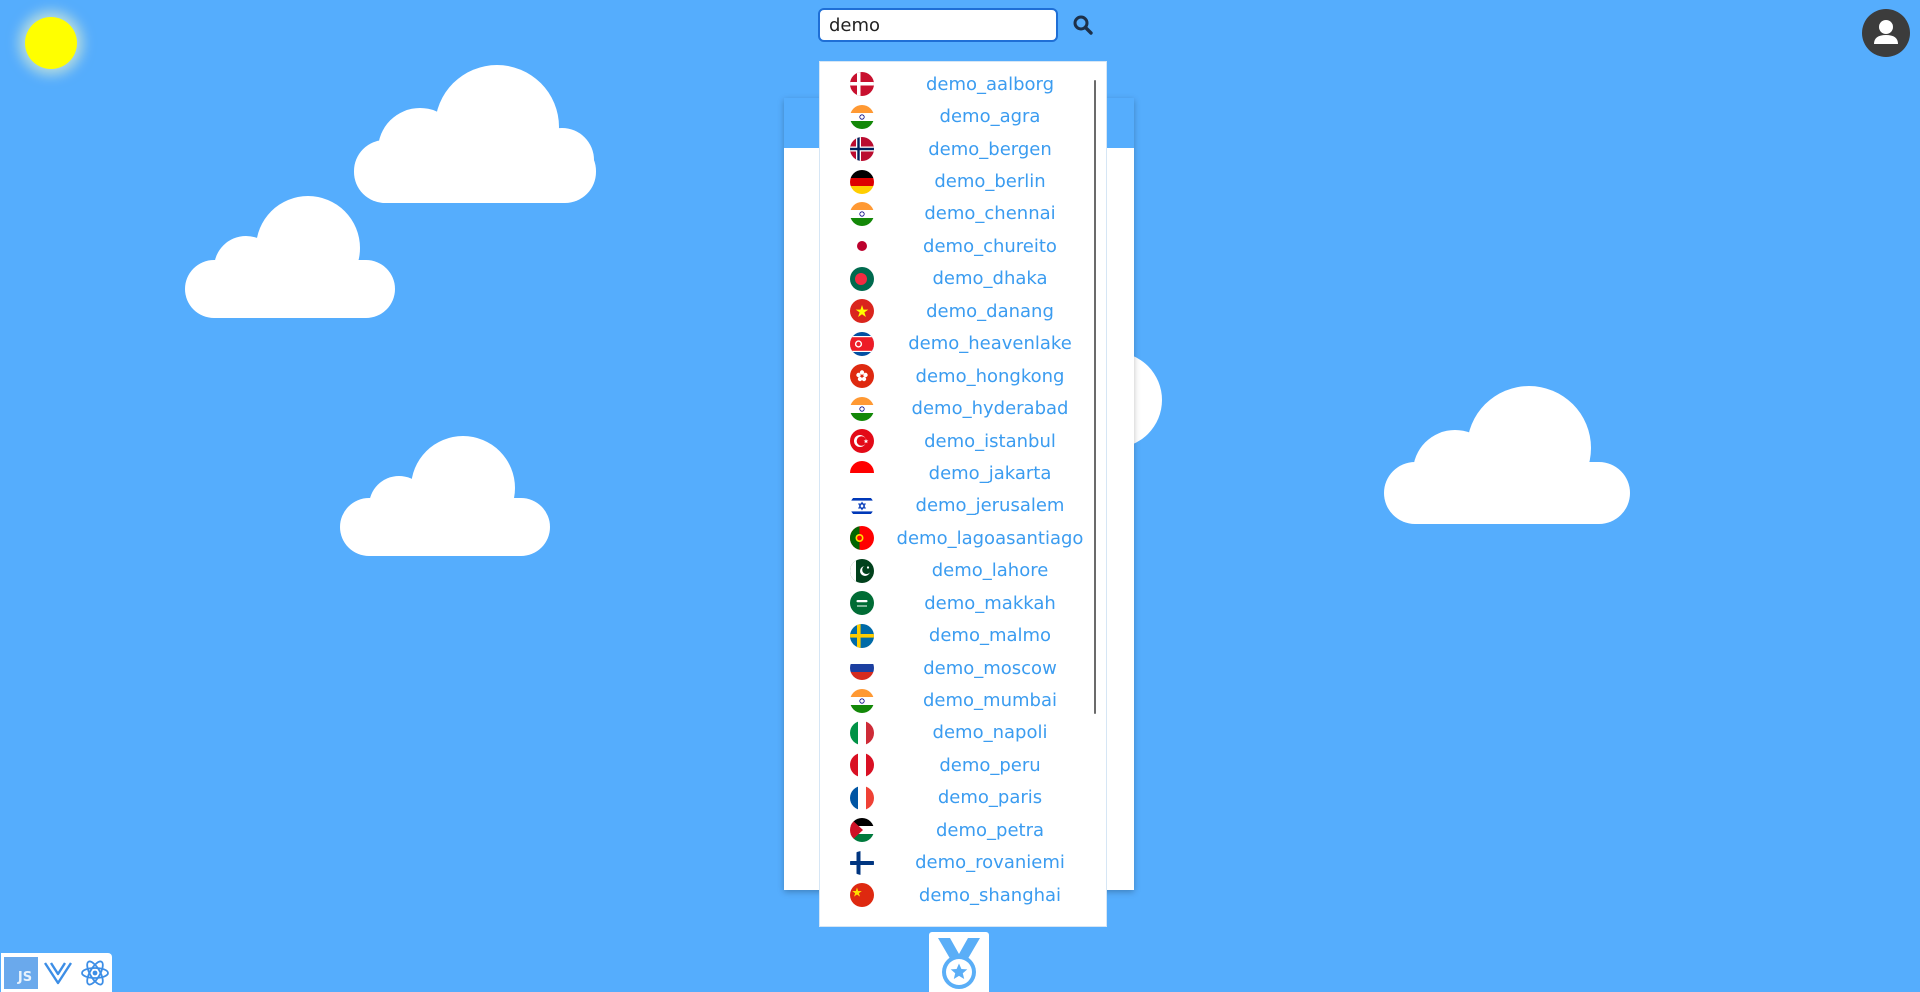  Describe the element at coordinates (990, 668) in the screenshot. I see `suggestion-label: demo_moscow` at that location.